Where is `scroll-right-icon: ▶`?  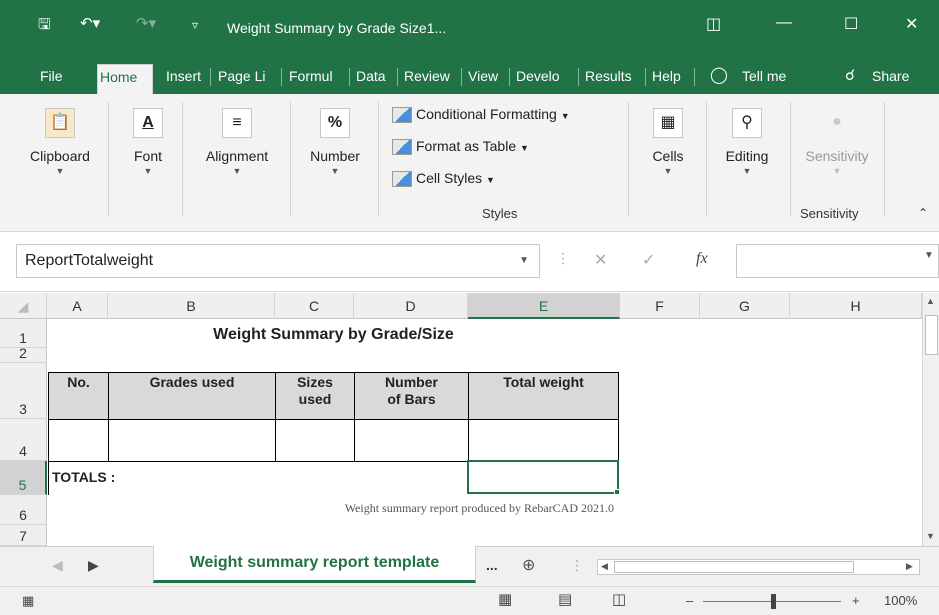 scroll-right-icon: ▶ is located at coordinates (909, 566).